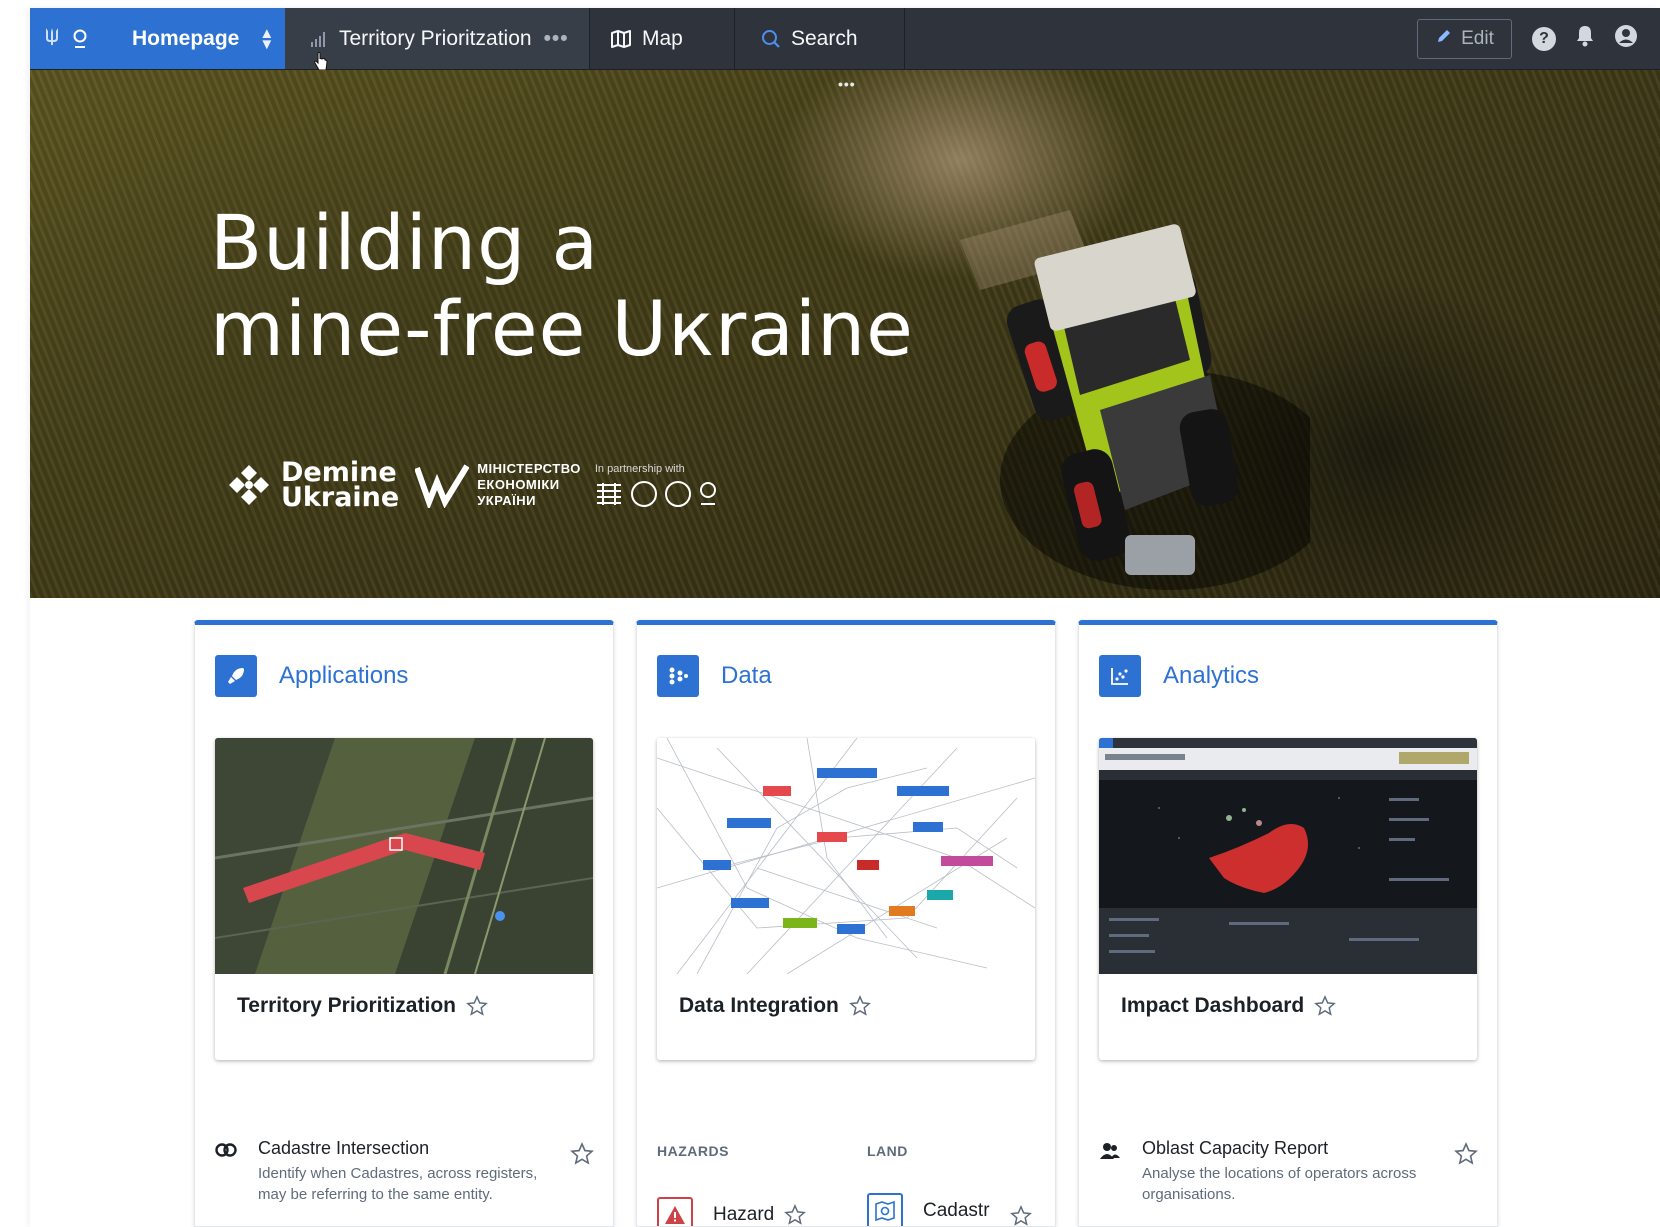 This screenshot has width=1660, height=1227. I want to click on tab-search: Search, so click(820, 38).